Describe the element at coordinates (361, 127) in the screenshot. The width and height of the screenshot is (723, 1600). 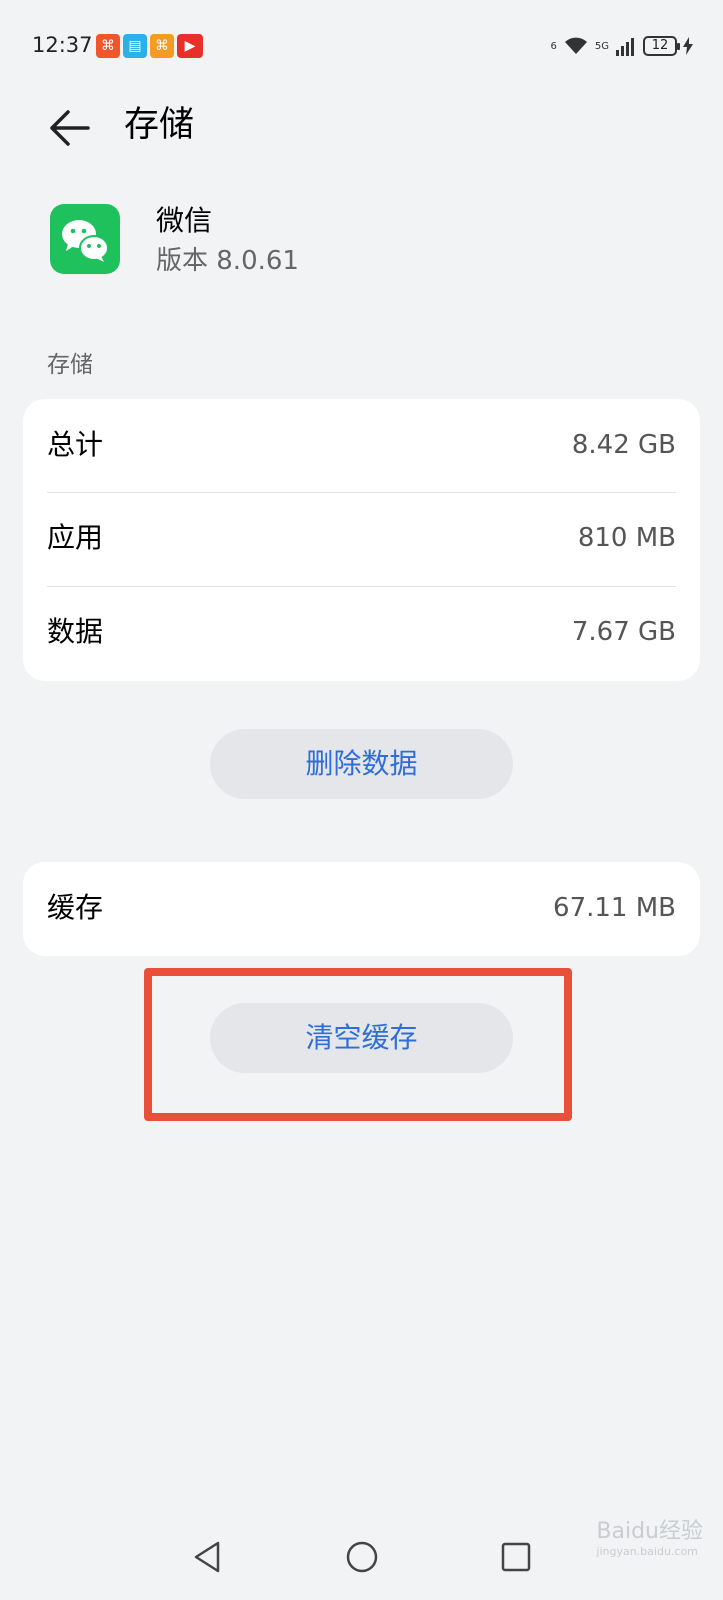
I see `header: 存储` at that location.